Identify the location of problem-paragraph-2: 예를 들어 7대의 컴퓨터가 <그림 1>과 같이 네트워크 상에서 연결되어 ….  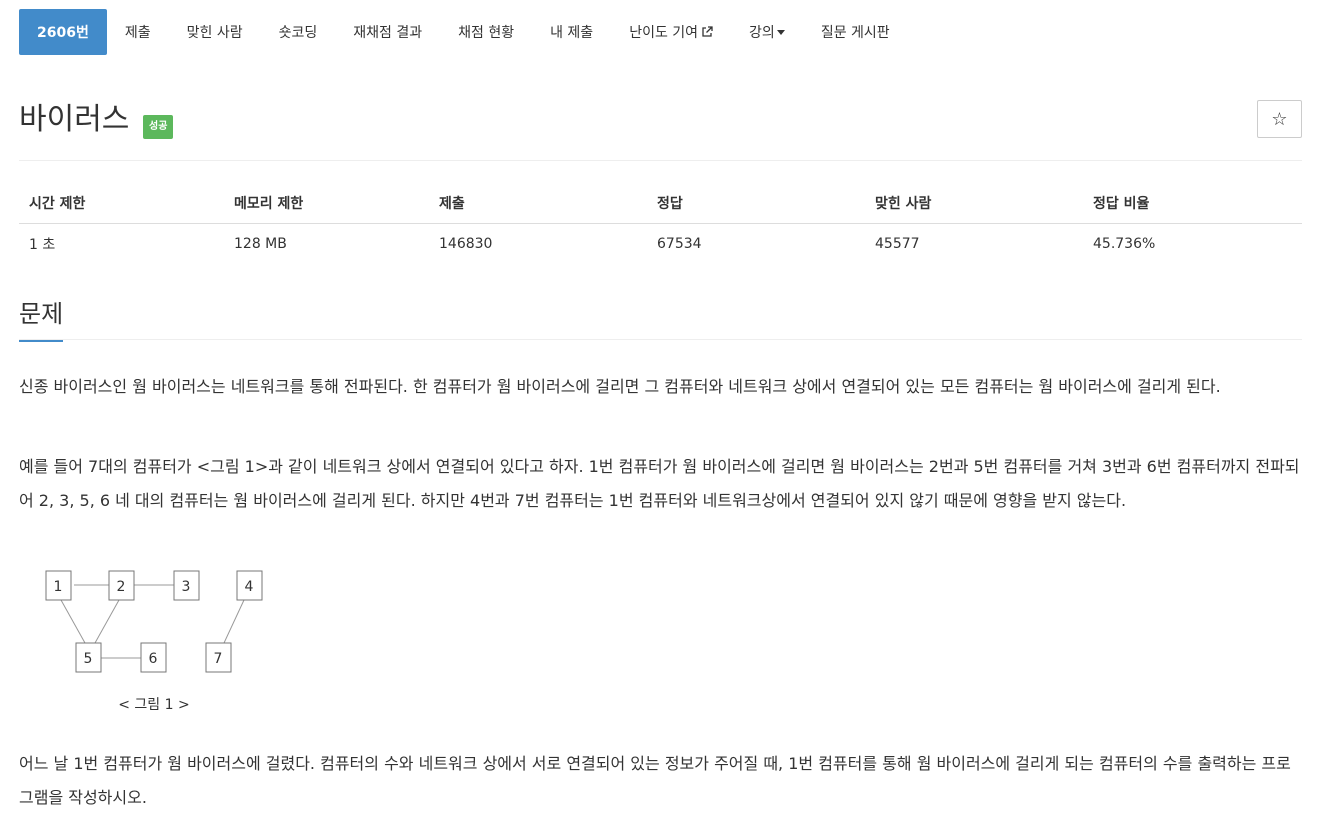
(659, 483).